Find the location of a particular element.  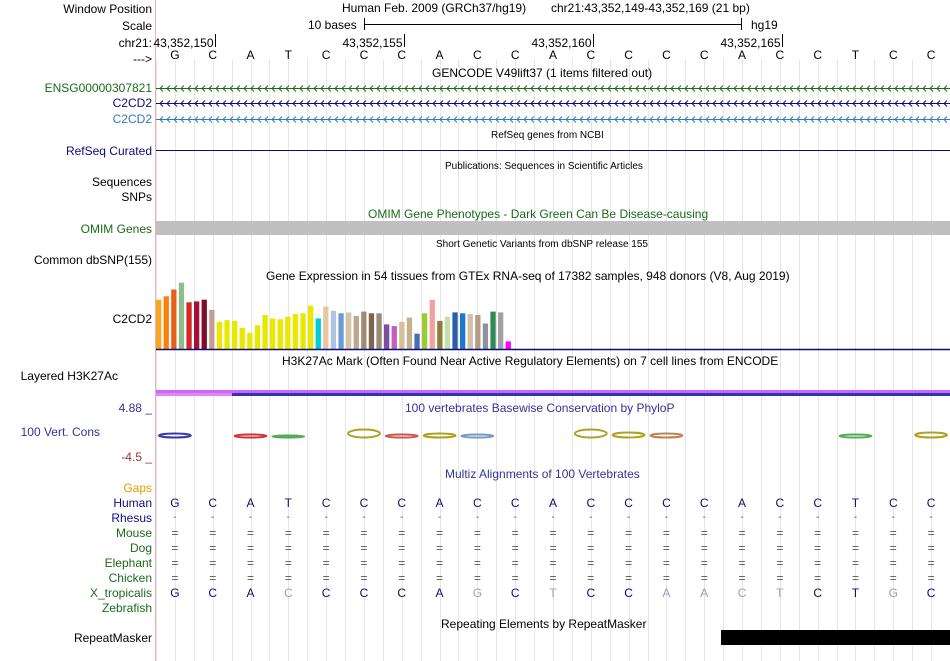

species-label-human: Human is located at coordinates (76, 503).